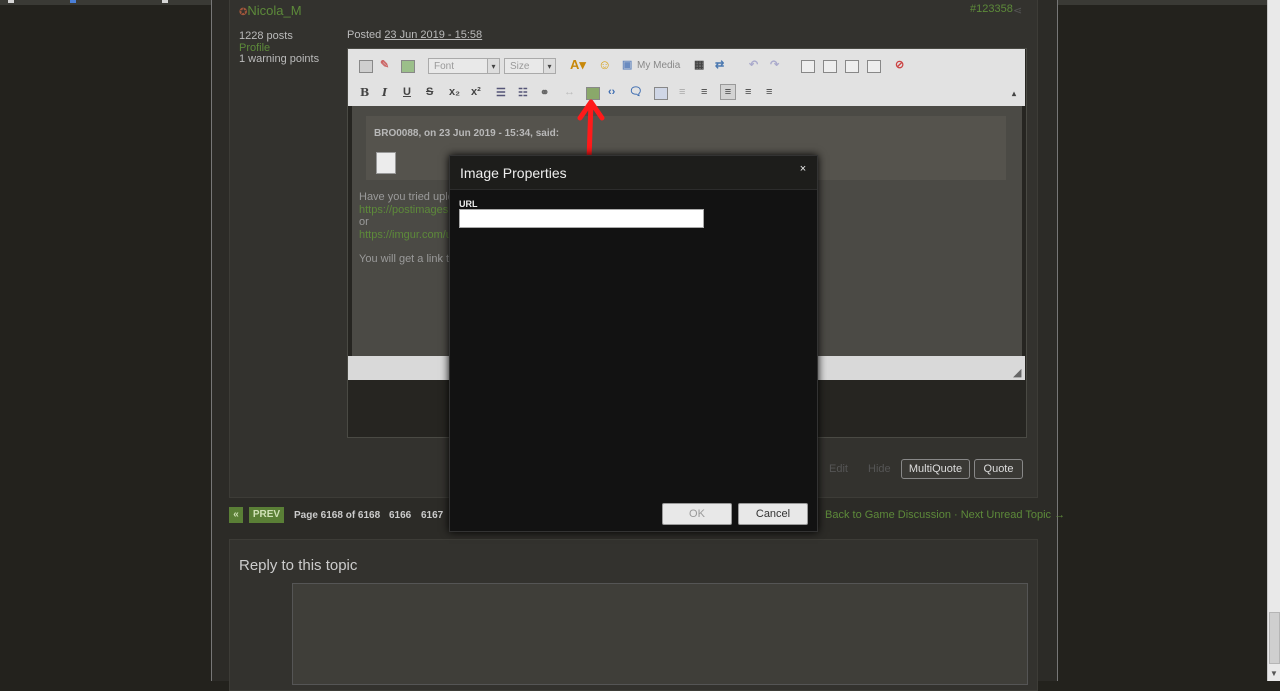  Describe the element at coordinates (407, 92) in the screenshot. I see `underline-icon: U` at that location.